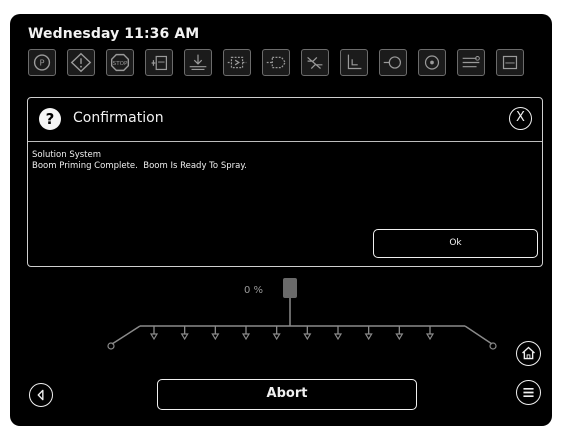  Describe the element at coordinates (198, 62) in the screenshot. I see `boom-height-icon` at that location.